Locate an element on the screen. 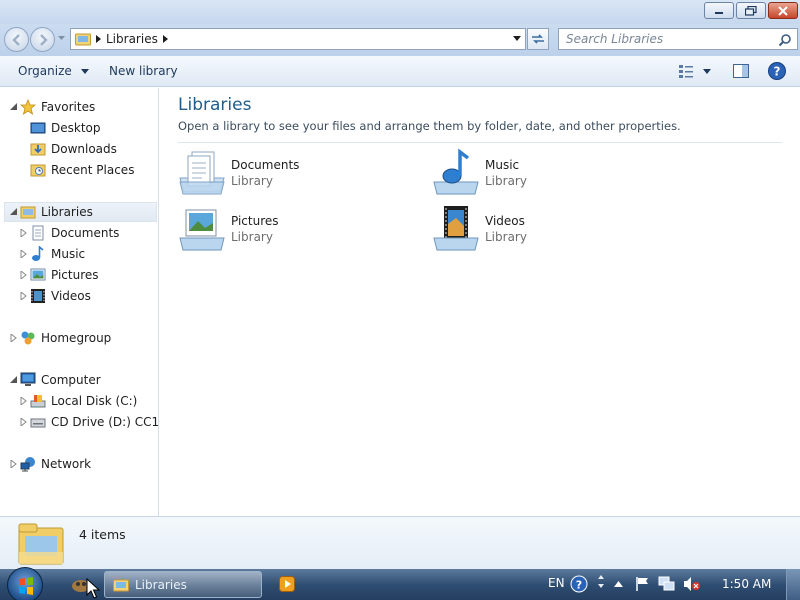 The height and width of the screenshot is (600, 800). nav-videos-label: Videos is located at coordinates (71, 296).